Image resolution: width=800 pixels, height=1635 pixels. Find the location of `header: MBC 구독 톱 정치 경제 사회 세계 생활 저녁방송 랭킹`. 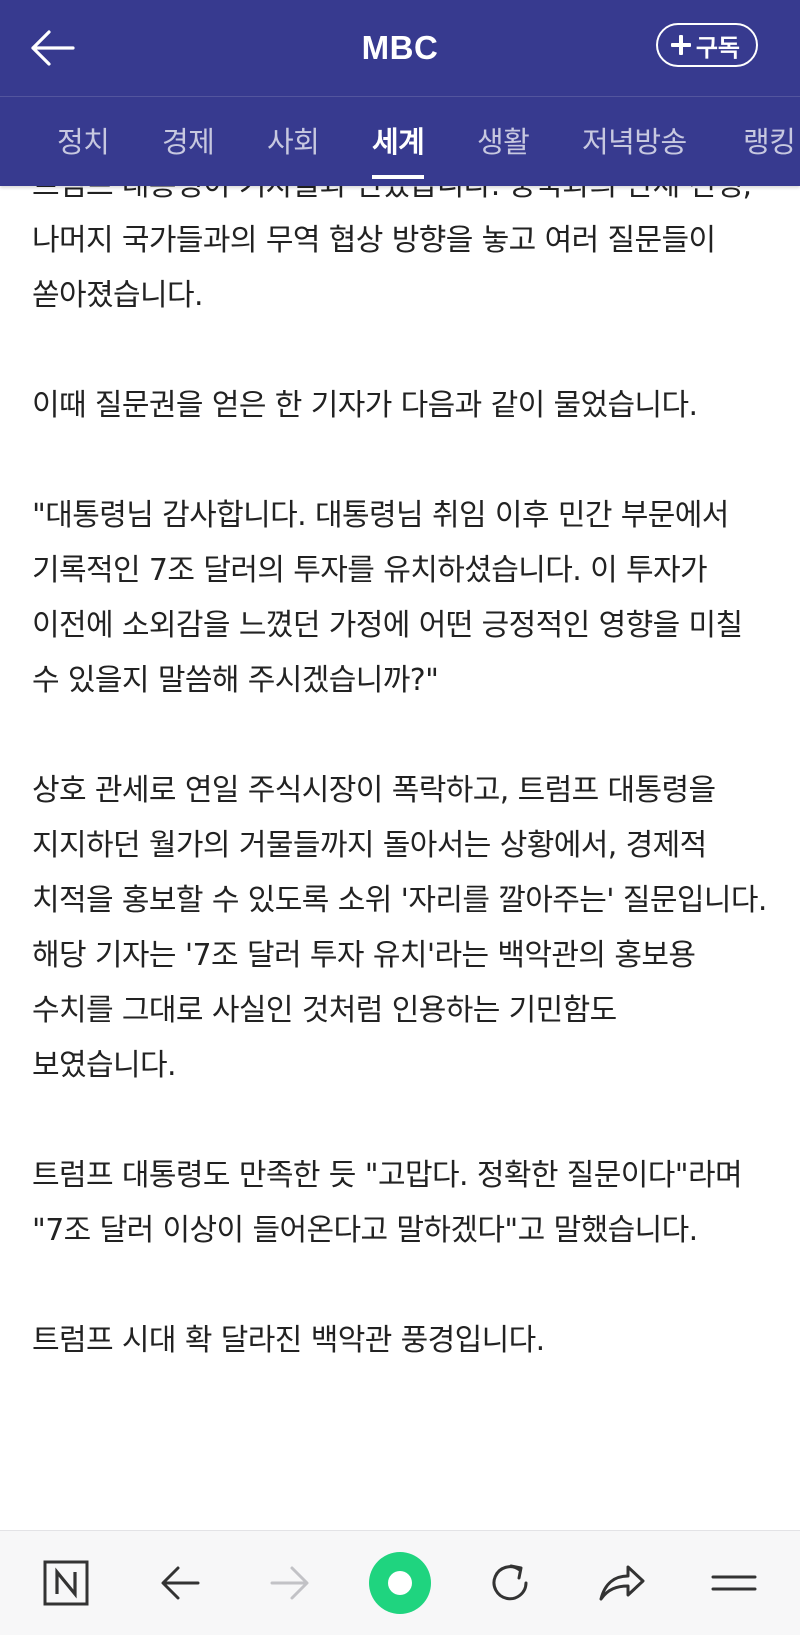

header: MBC 구독 톱 정치 경제 사회 세계 생활 저녁방송 랭킹 is located at coordinates (400, 93).